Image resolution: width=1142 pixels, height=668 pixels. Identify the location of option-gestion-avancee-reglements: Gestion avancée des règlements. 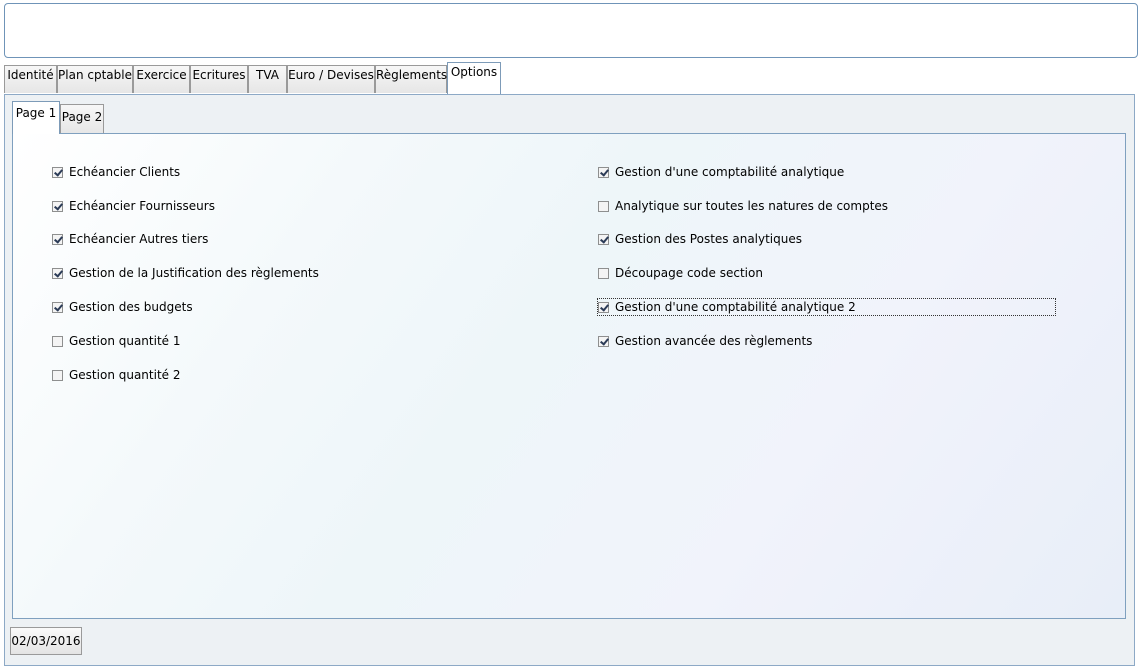
(705, 341).